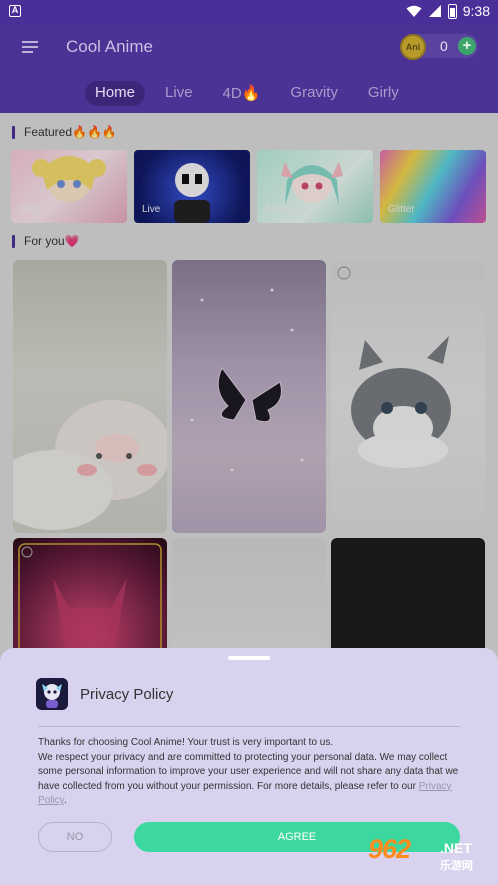 The width and height of the screenshot is (498, 885). What do you see at coordinates (69, 186) in the screenshot?
I see `featured-card-girly: Girly` at bounding box center [69, 186].